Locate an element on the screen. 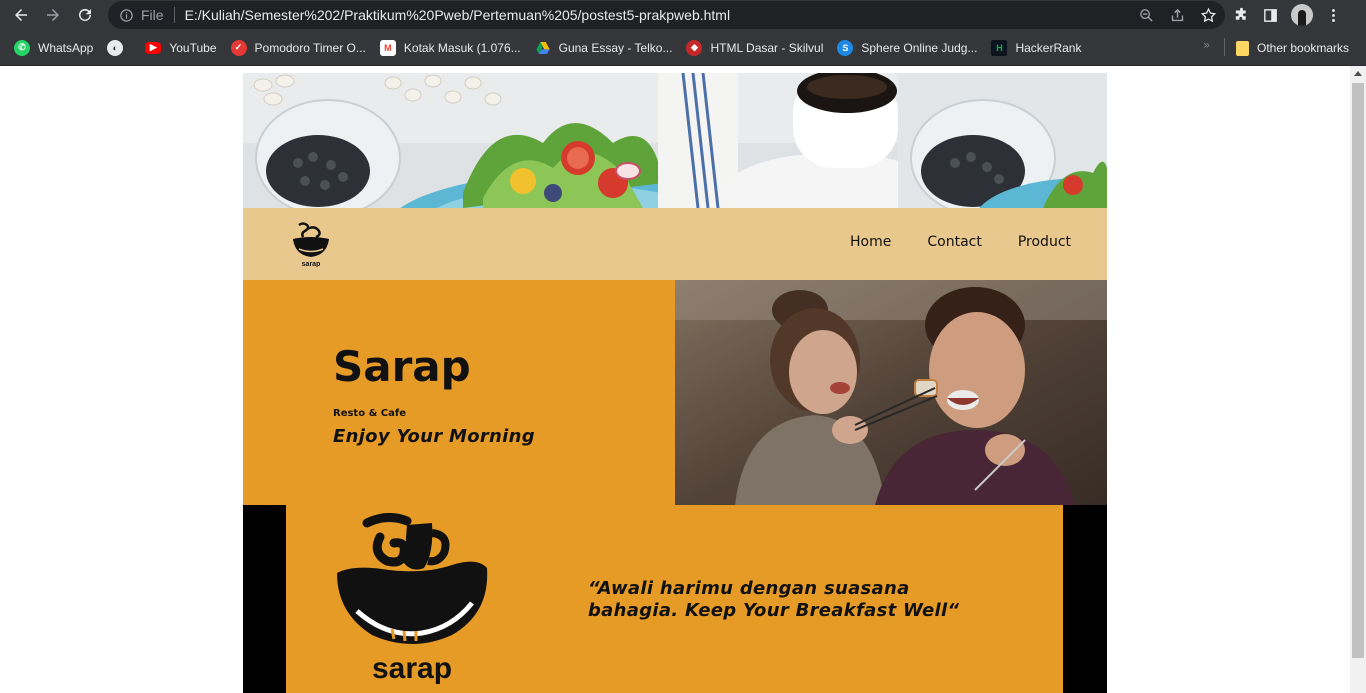 The height and width of the screenshot is (693, 1366). arrow-right-icon is located at coordinates (53, 15).